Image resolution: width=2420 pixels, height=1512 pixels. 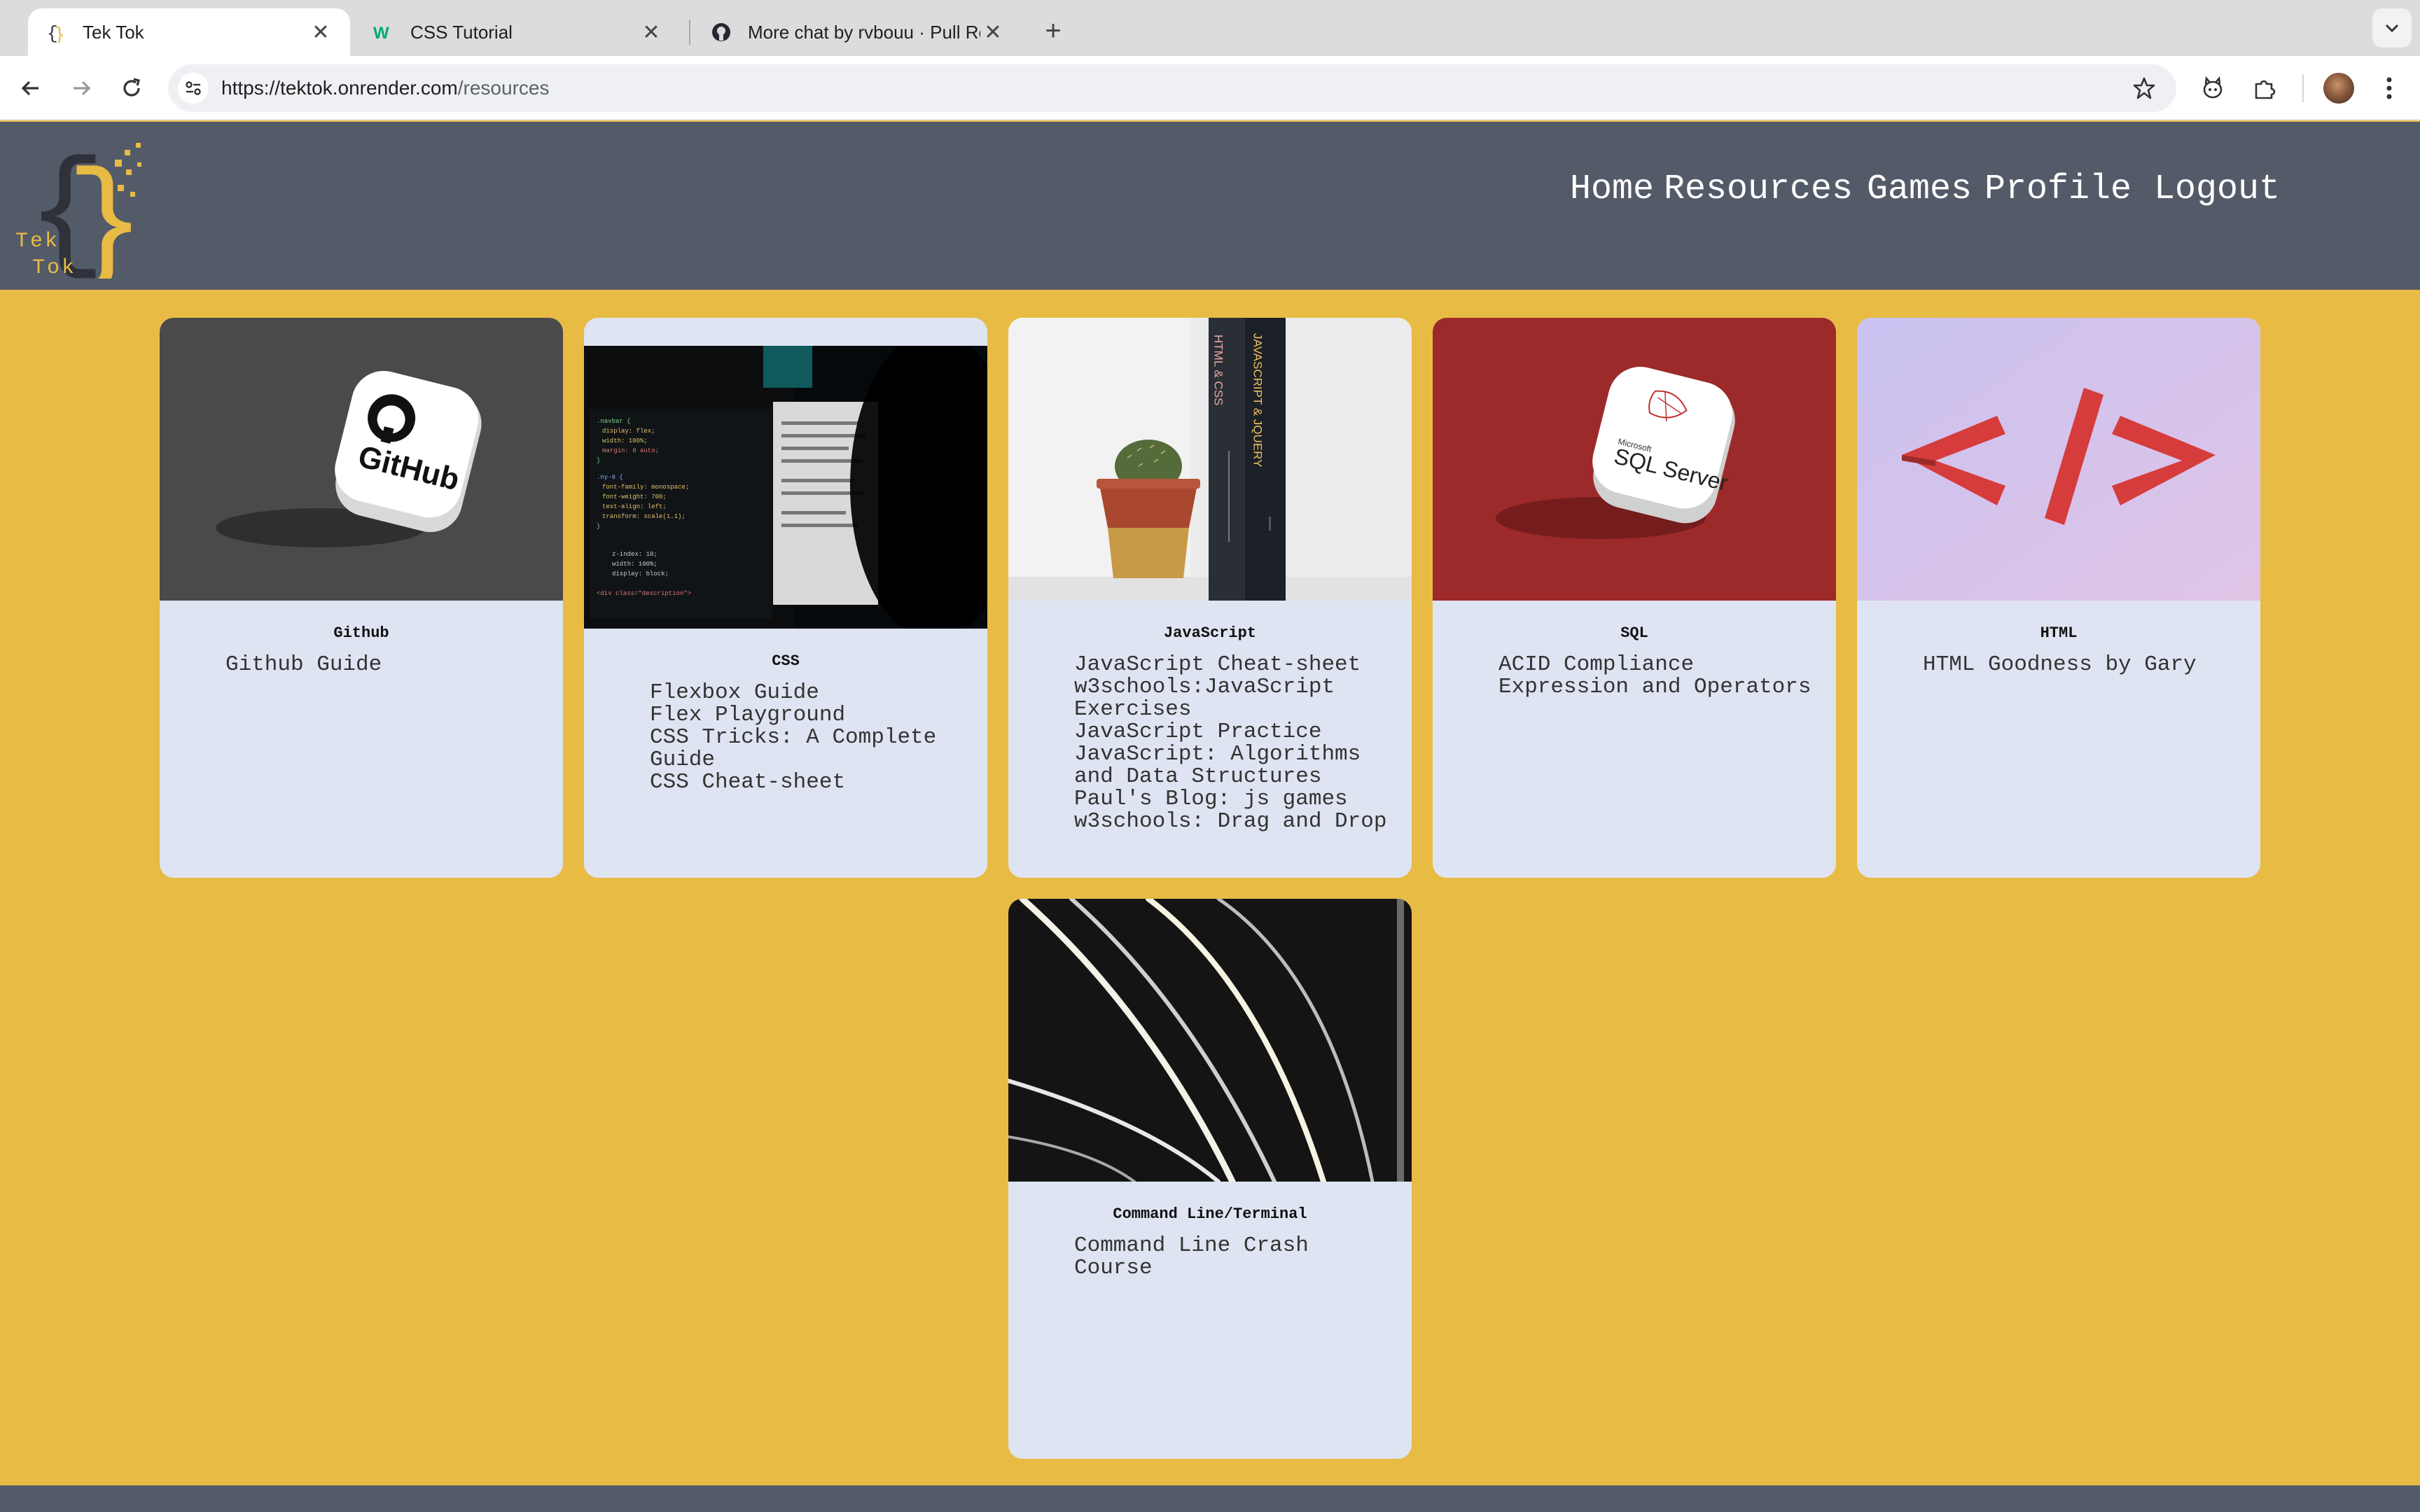 I want to click on card-title: SQL, so click(x=1634, y=633).